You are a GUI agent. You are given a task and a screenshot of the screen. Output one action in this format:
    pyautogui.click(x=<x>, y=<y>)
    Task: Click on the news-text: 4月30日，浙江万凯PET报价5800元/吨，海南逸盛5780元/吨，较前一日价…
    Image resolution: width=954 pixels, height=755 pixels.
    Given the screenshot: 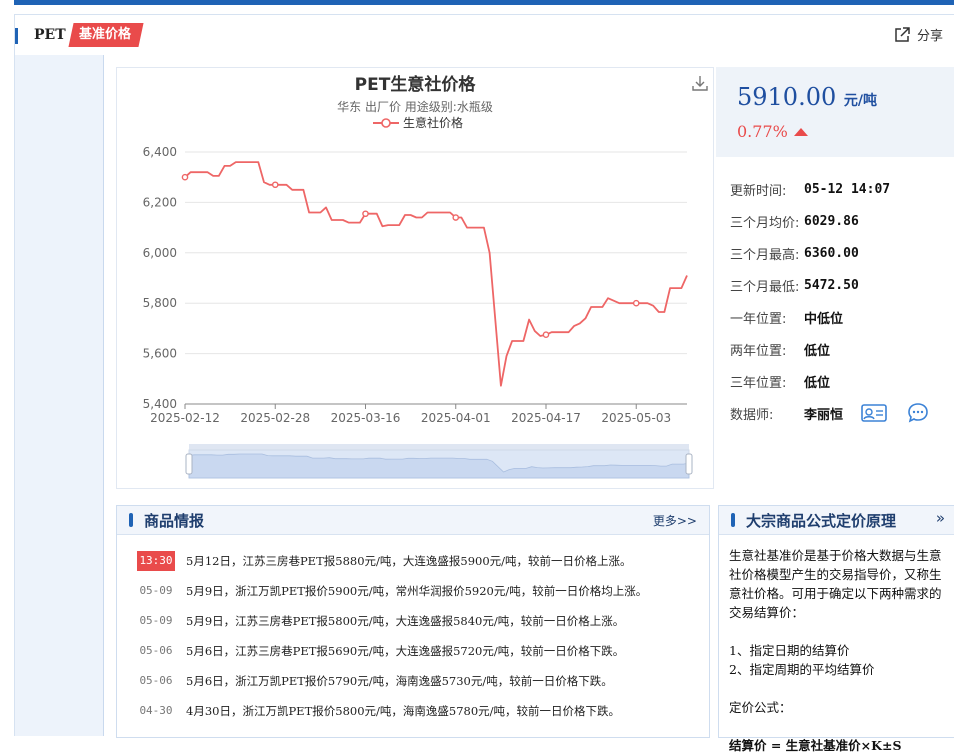 What is the action you would take?
    pyautogui.click(x=403, y=711)
    